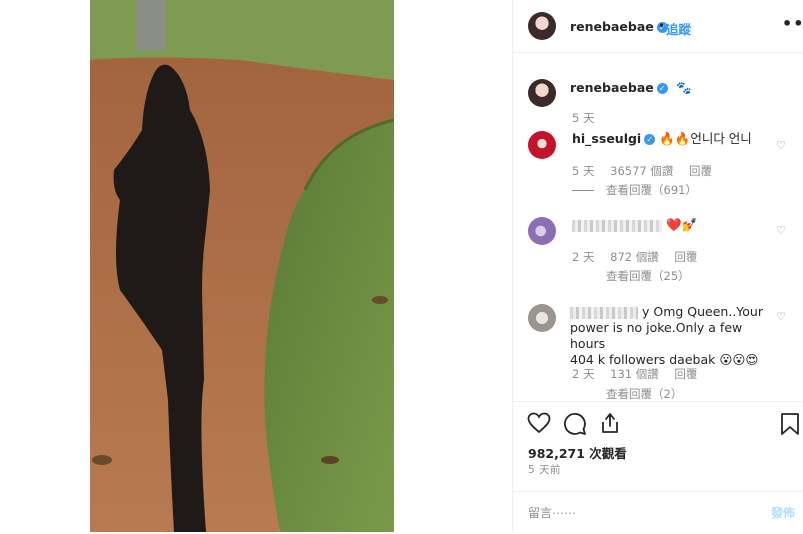 Image resolution: width=803 pixels, height=534 pixels. I want to click on heart-icon, so click(539, 423).